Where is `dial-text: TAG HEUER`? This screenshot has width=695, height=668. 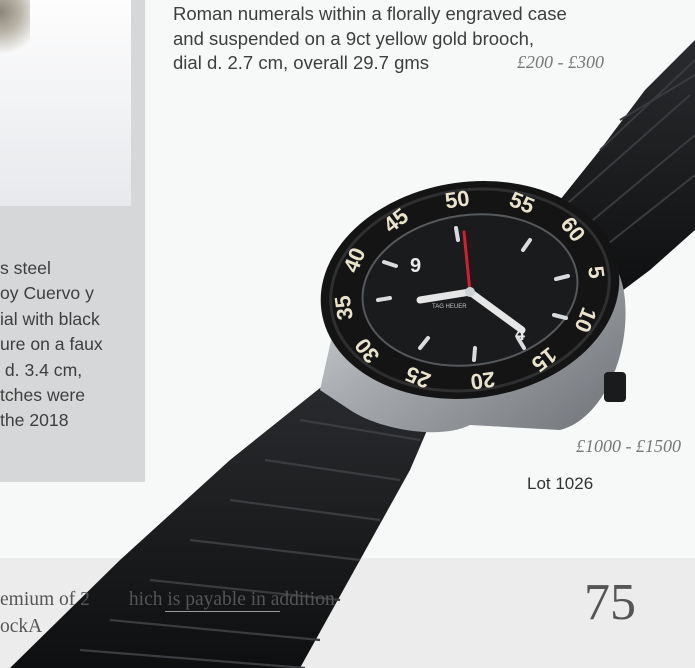
dial-text: TAG HEUER is located at coordinates (449, 307).